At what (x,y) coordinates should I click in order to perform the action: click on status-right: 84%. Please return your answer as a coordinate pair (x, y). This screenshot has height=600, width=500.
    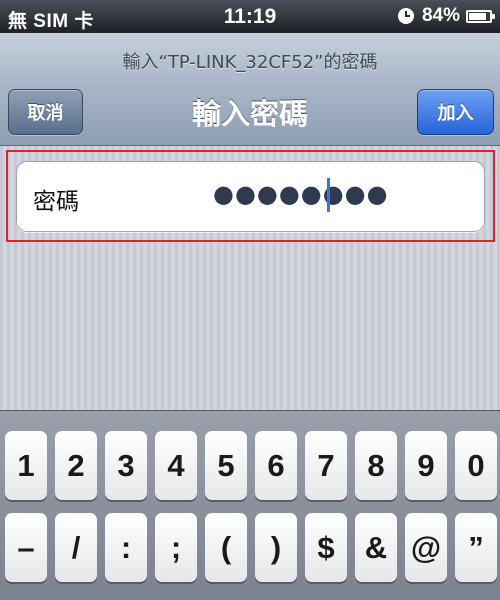
    Looking at the image, I should click on (446, 16).